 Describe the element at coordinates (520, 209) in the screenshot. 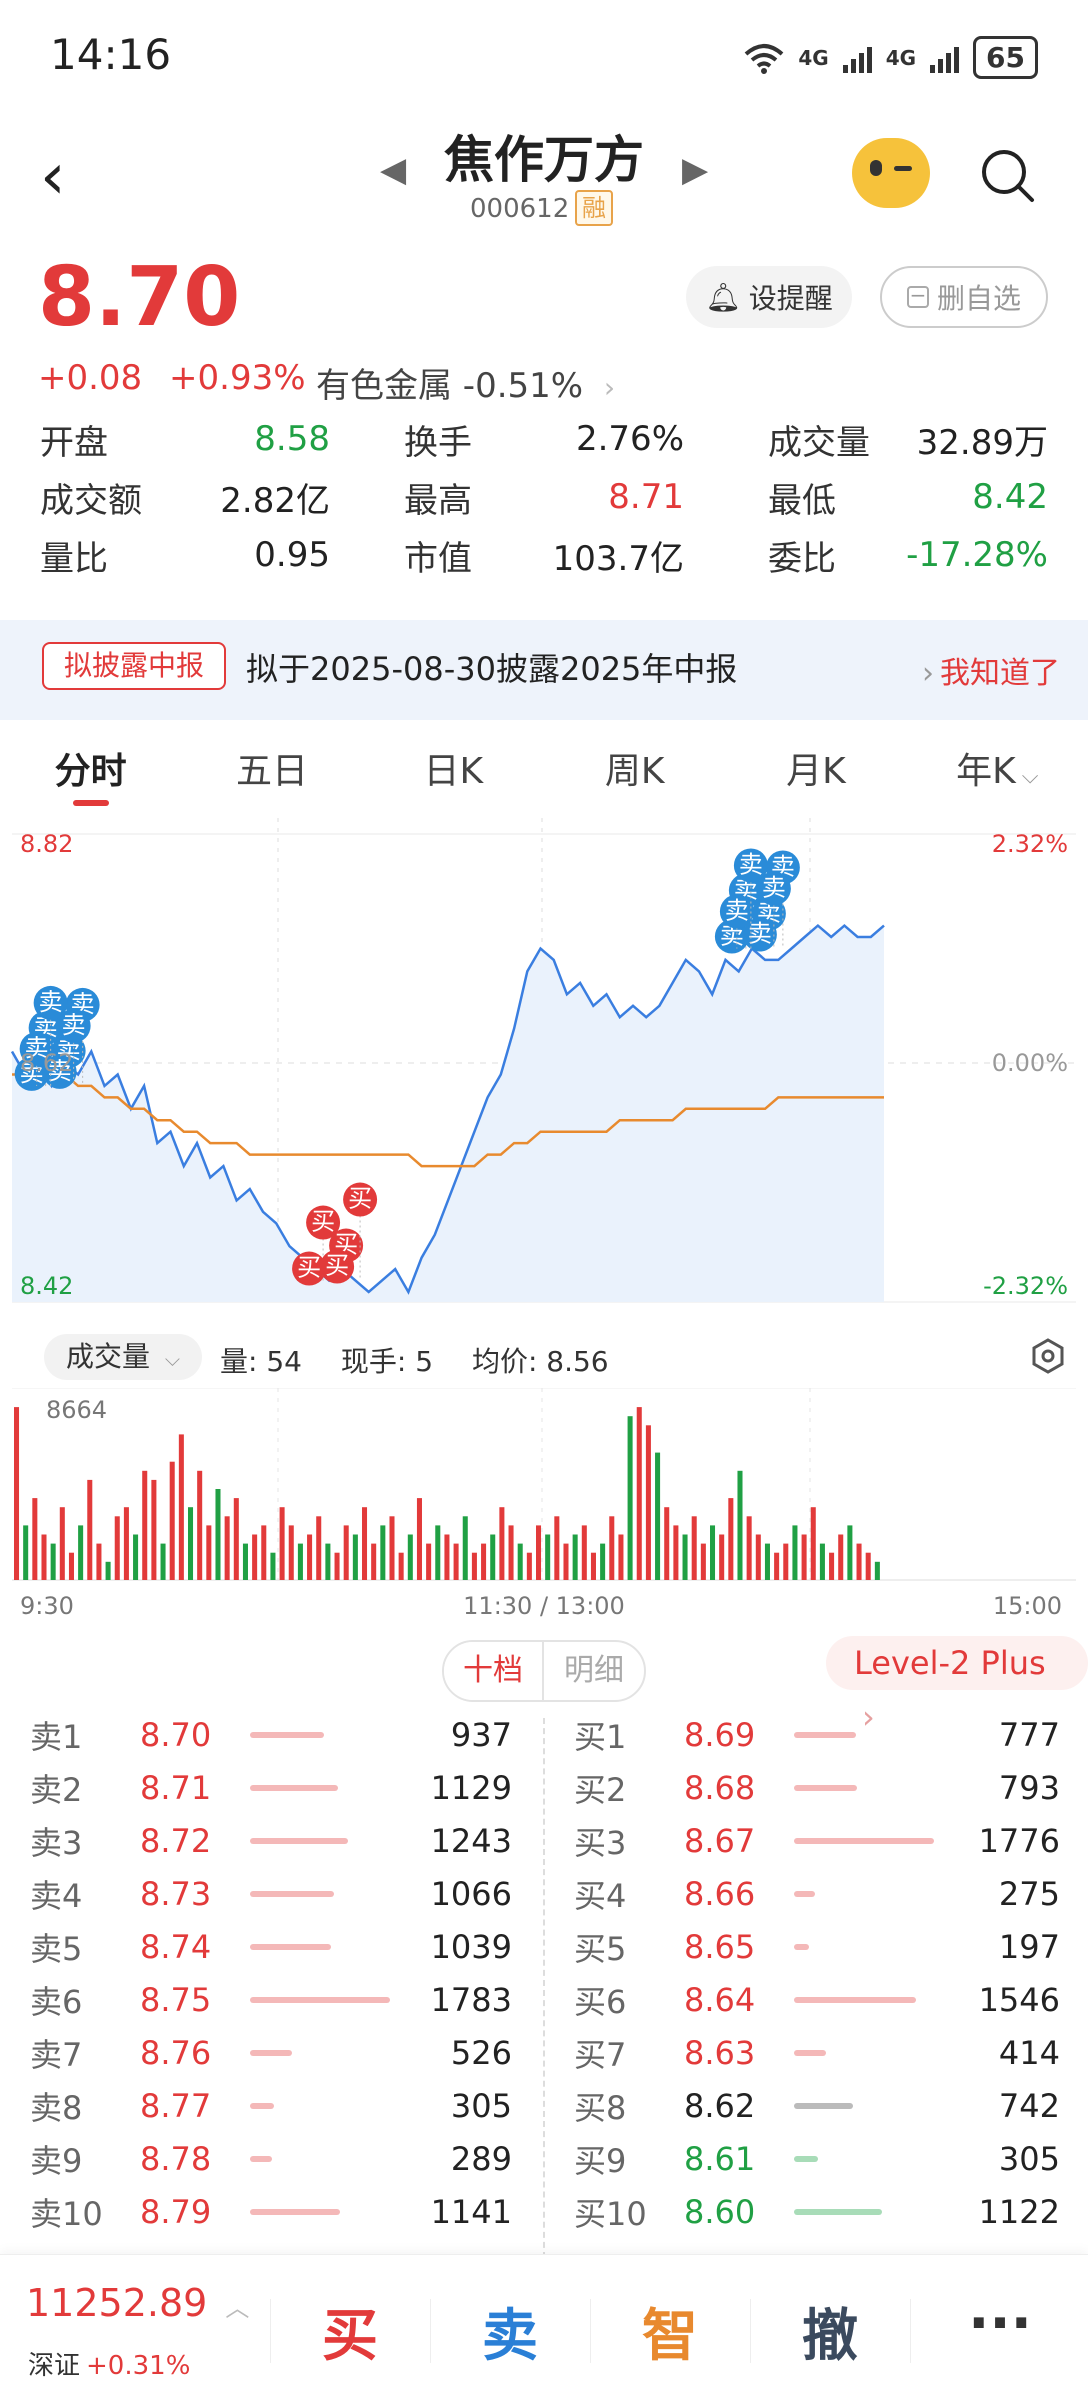

I see `stock-code: 000612` at that location.